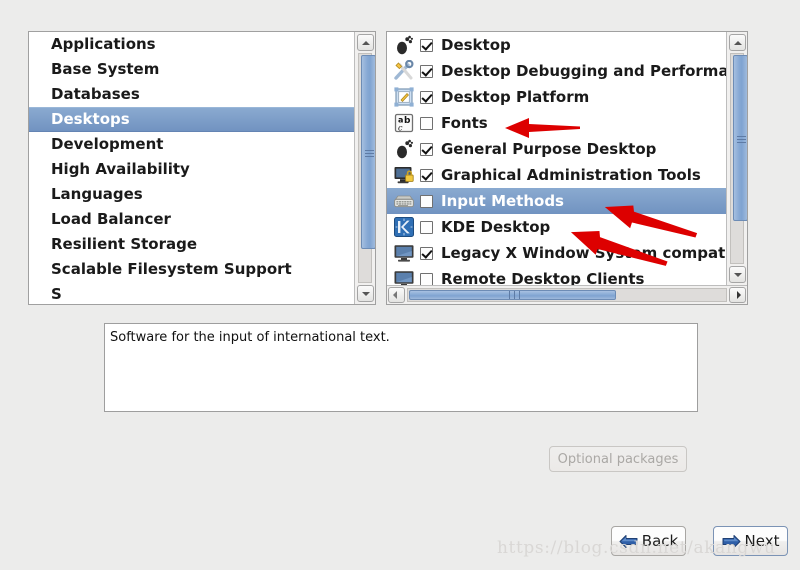 The width and height of the screenshot is (800, 570). I want to click on watermark-text: https://blog.csdn.net/akangwu, so click(636, 548).